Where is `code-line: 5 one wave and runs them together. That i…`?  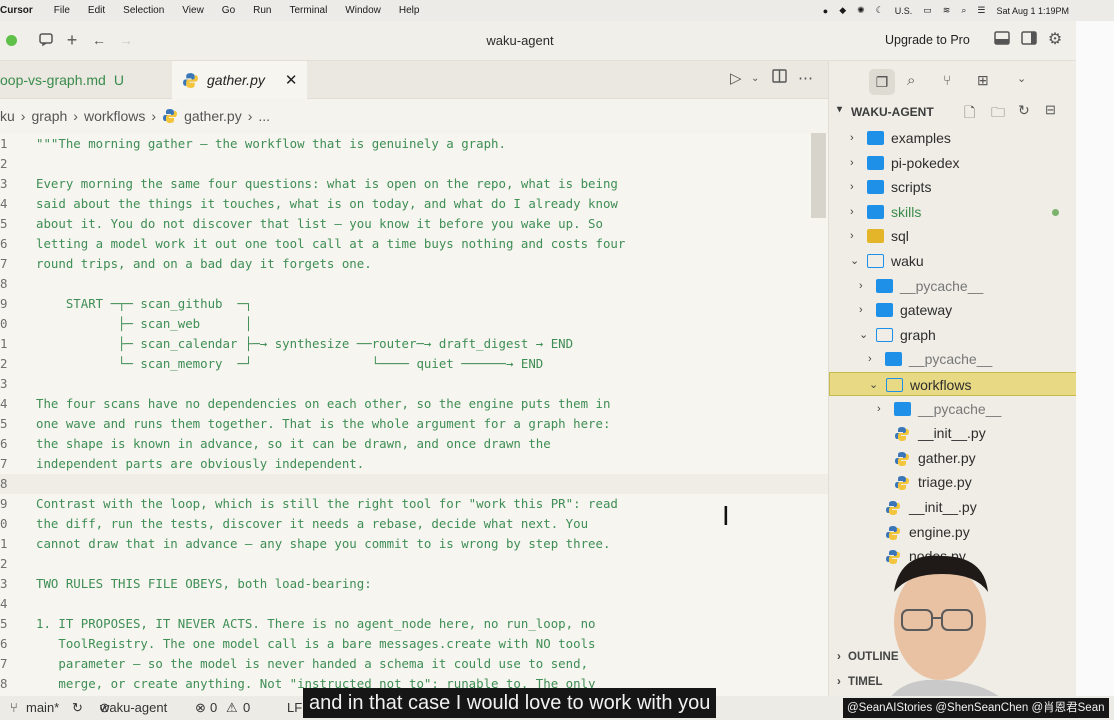
code-line: 5 one wave and runs them together. That i… is located at coordinates (414, 424).